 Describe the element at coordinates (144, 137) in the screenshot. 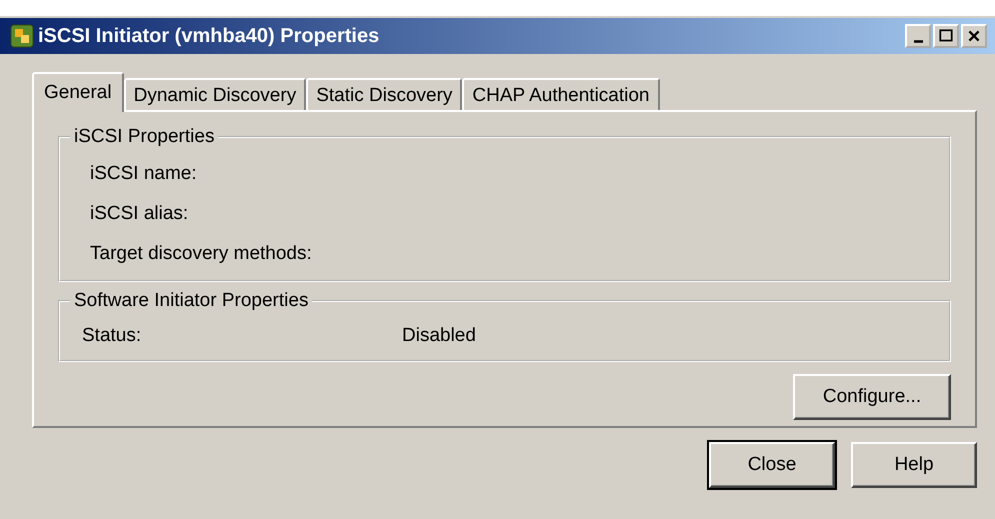

I see `group-title: iSCSI Properties` at that location.